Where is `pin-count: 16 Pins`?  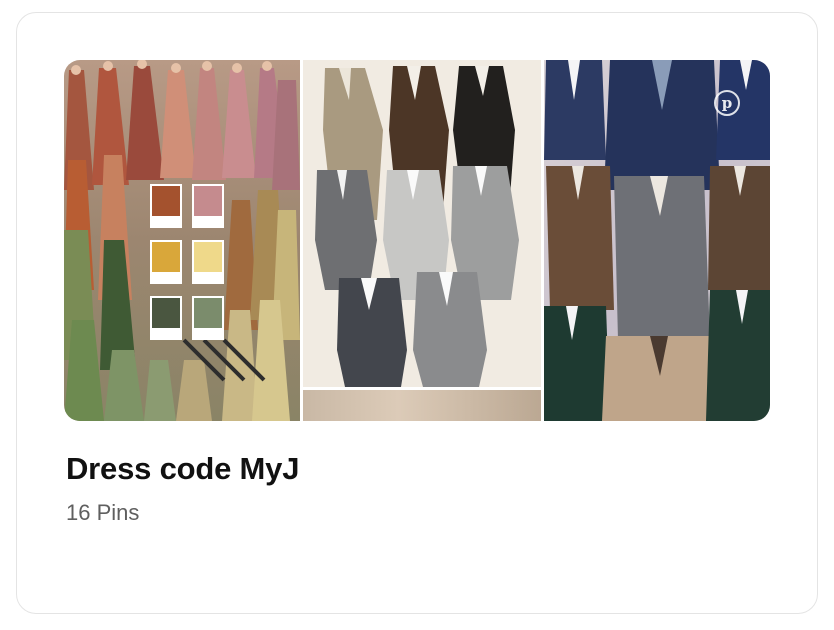
pin-count: 16 Pins is located at coordinates (103, 512).